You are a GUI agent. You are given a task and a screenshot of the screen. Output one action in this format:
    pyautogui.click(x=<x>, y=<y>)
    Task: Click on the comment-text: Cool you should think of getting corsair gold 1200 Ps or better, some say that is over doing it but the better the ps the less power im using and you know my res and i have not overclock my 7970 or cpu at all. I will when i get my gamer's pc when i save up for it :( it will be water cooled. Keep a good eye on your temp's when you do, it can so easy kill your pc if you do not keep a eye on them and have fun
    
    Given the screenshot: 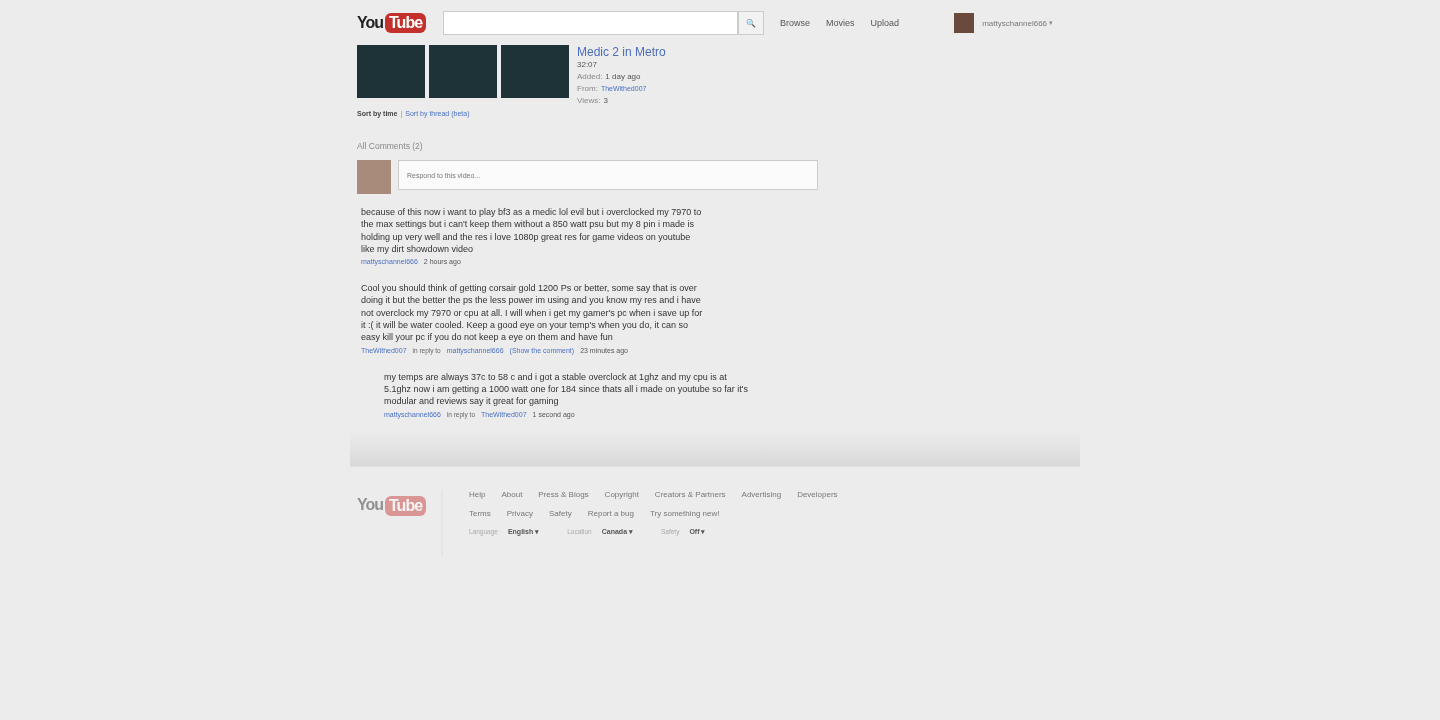 What is the action you would take?
    pyautogui.click(x=532, y=313)
    